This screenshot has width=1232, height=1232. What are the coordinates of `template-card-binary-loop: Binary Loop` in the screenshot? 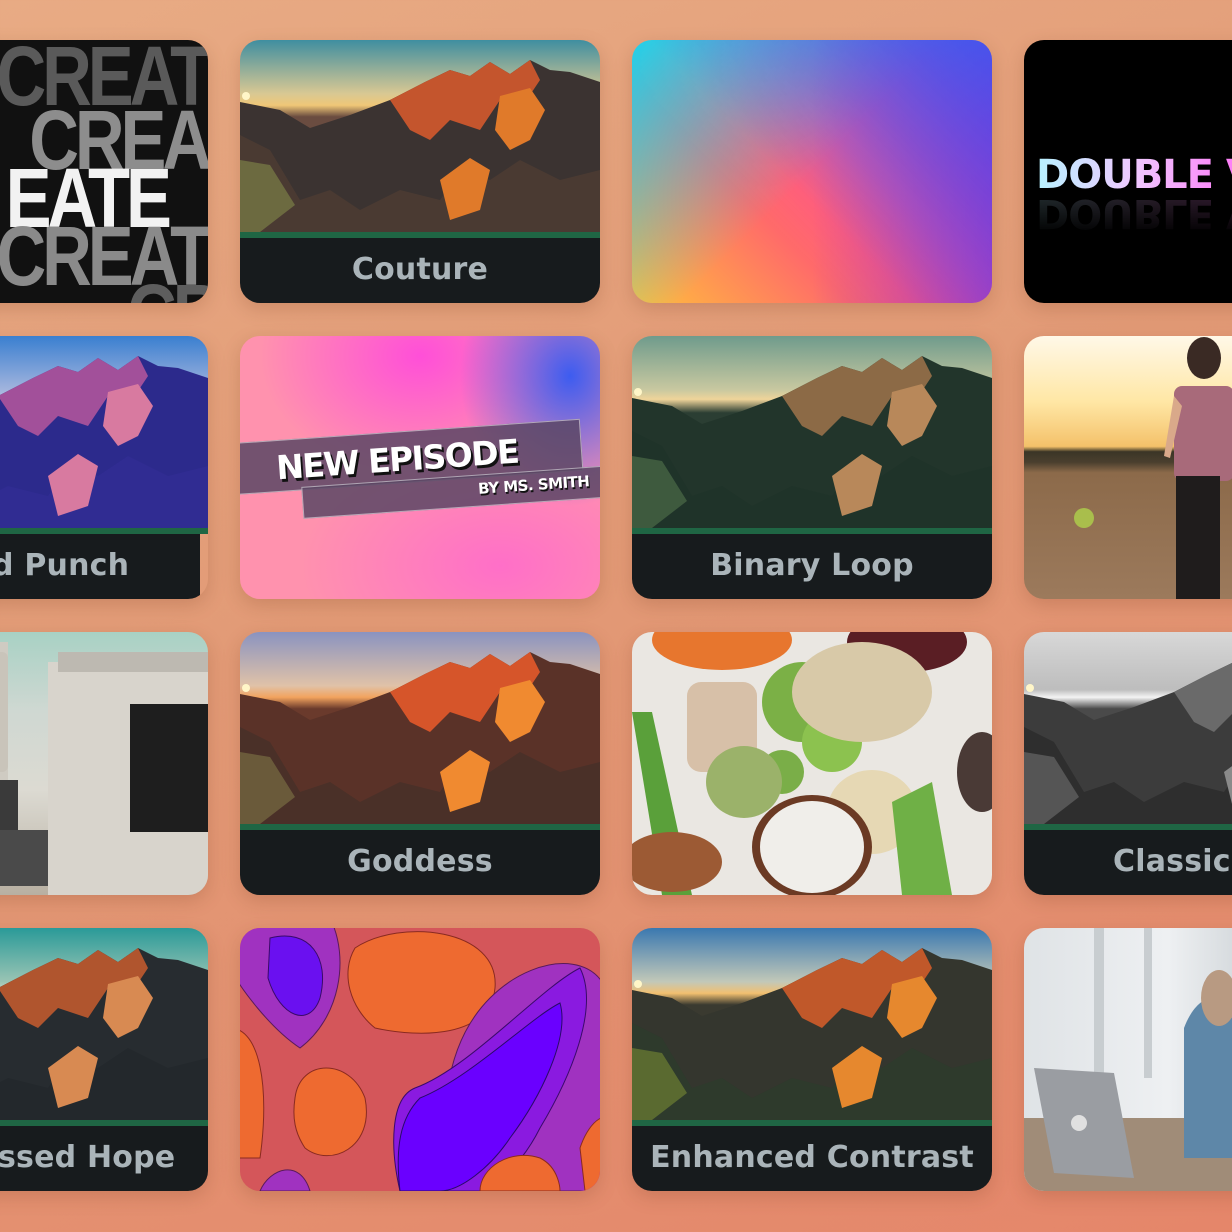 It's located at (812, 467).